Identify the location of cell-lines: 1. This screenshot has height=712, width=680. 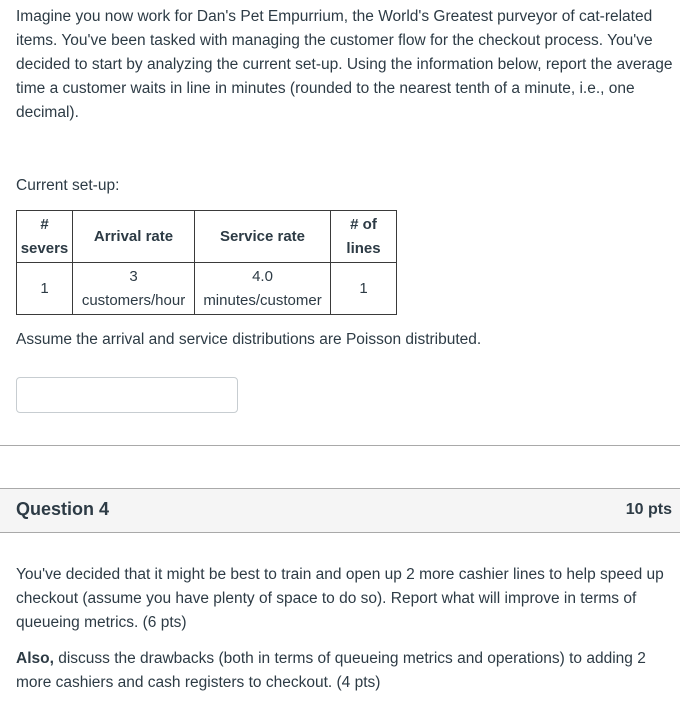
(363, 288).